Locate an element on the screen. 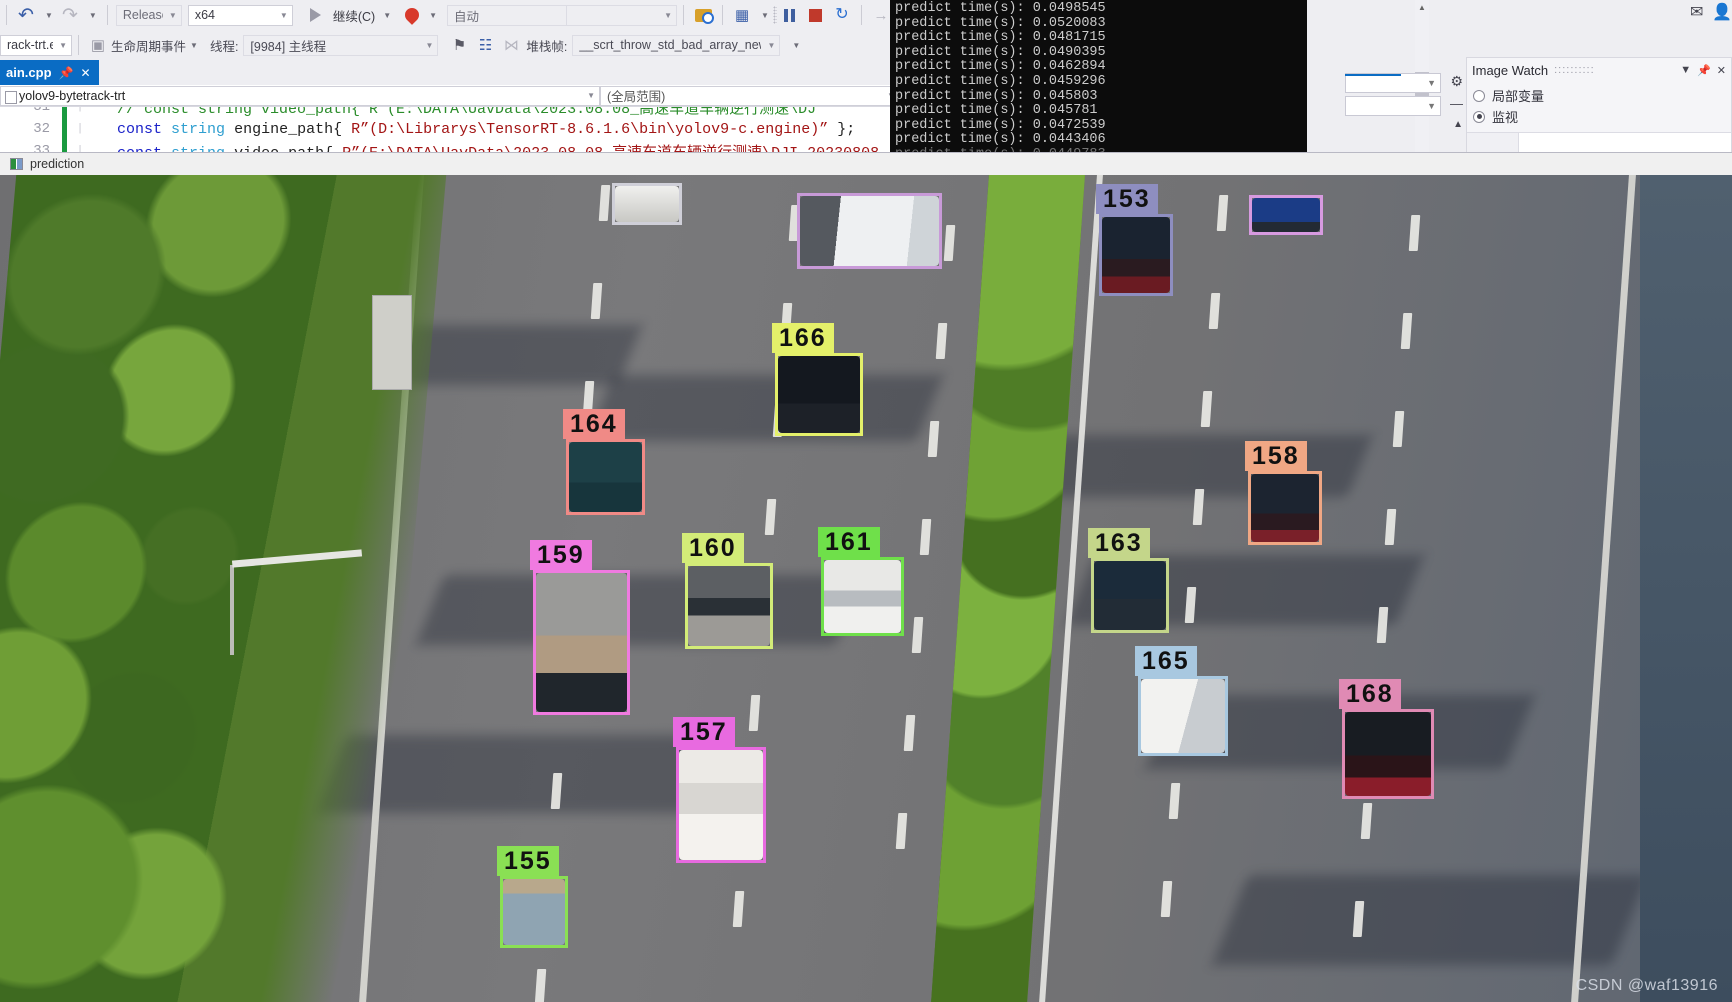 The width and height of the screenshot is (1732, 1002). lifecycle-events-icon: ▣ is located at coordinates (98, 45).